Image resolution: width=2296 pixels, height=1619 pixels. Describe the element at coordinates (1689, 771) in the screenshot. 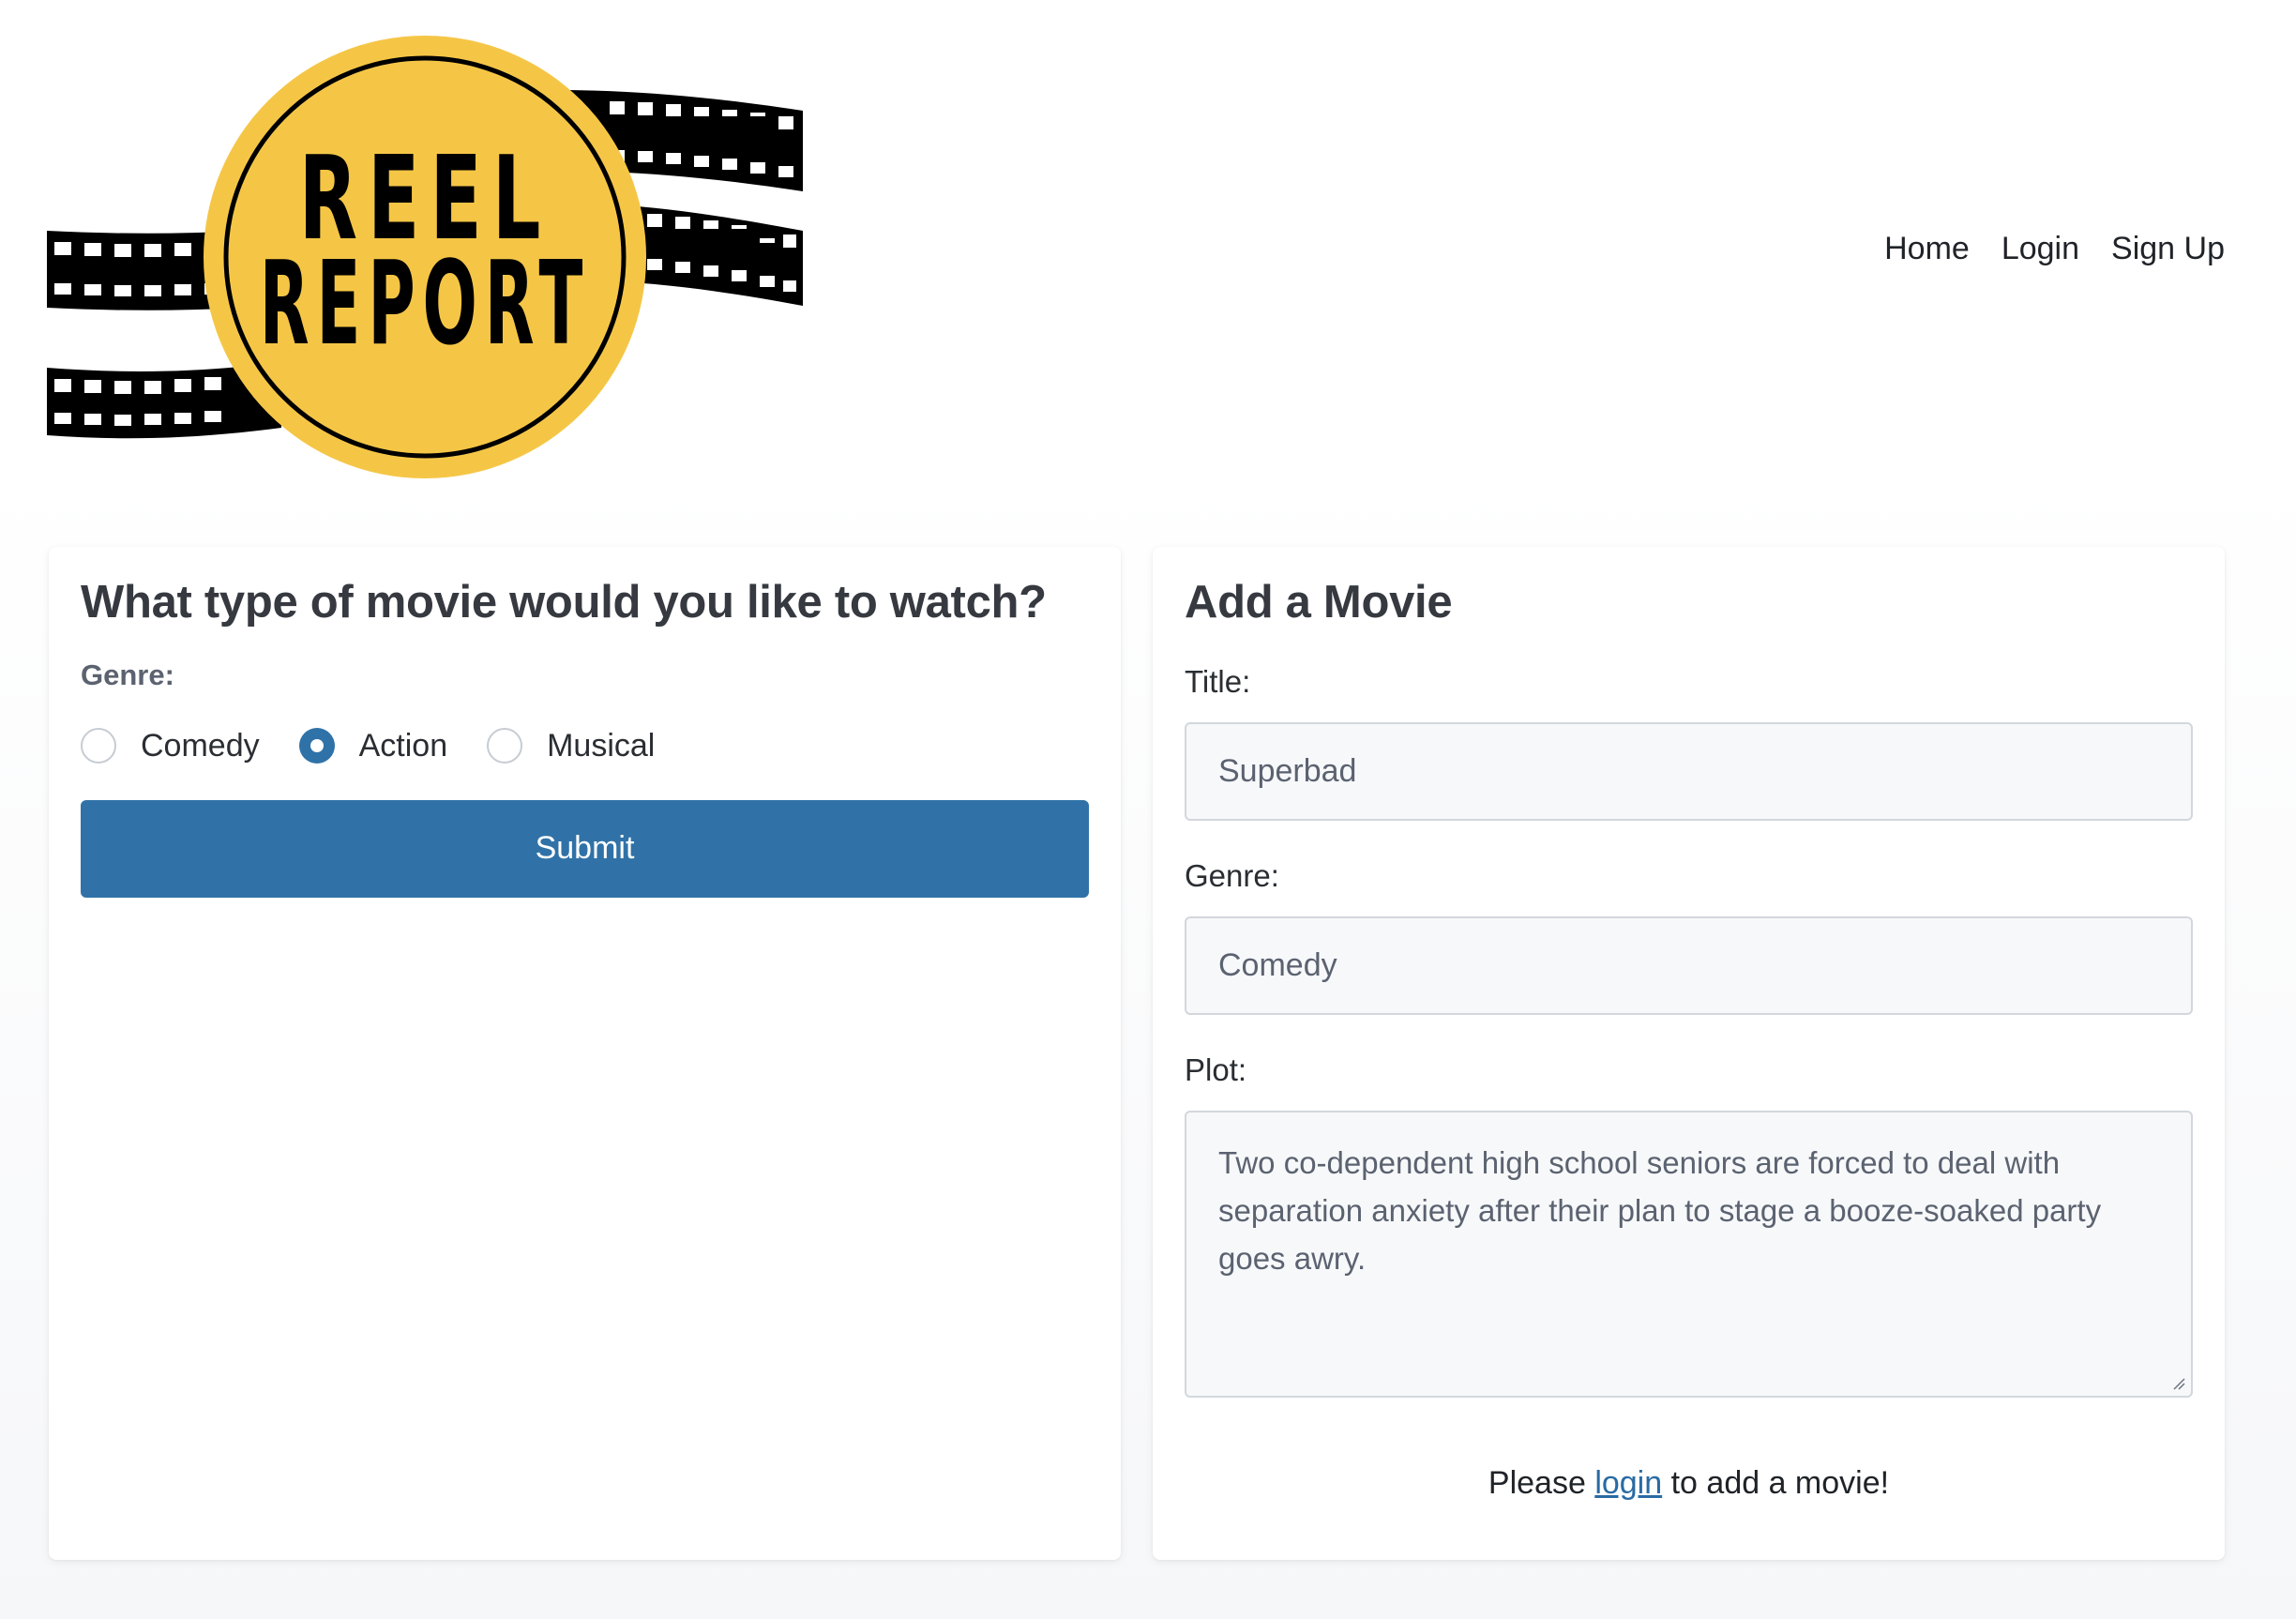

I see `title-input: Superbad` at that location.